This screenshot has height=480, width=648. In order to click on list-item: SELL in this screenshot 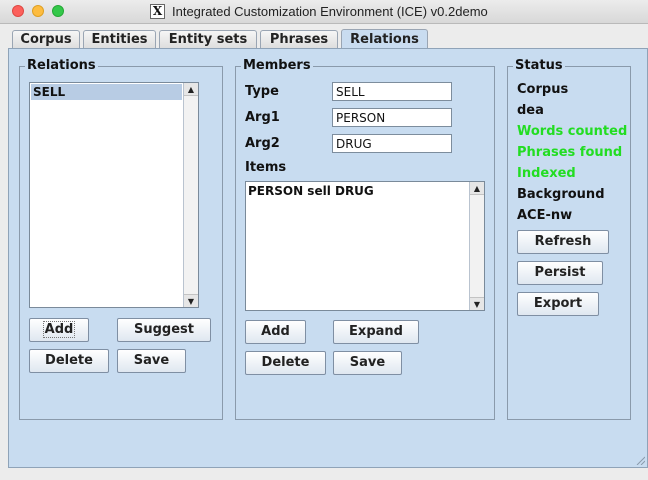, I will do `click(106, 92)`.